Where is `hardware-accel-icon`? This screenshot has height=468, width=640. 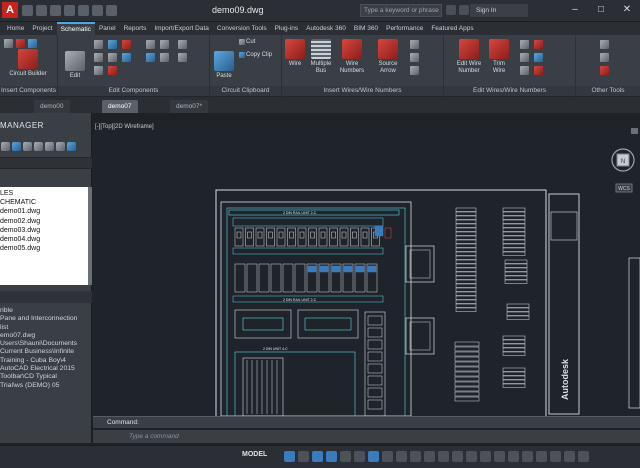
hardware-accel-icon is located at coordinates (555, 456).